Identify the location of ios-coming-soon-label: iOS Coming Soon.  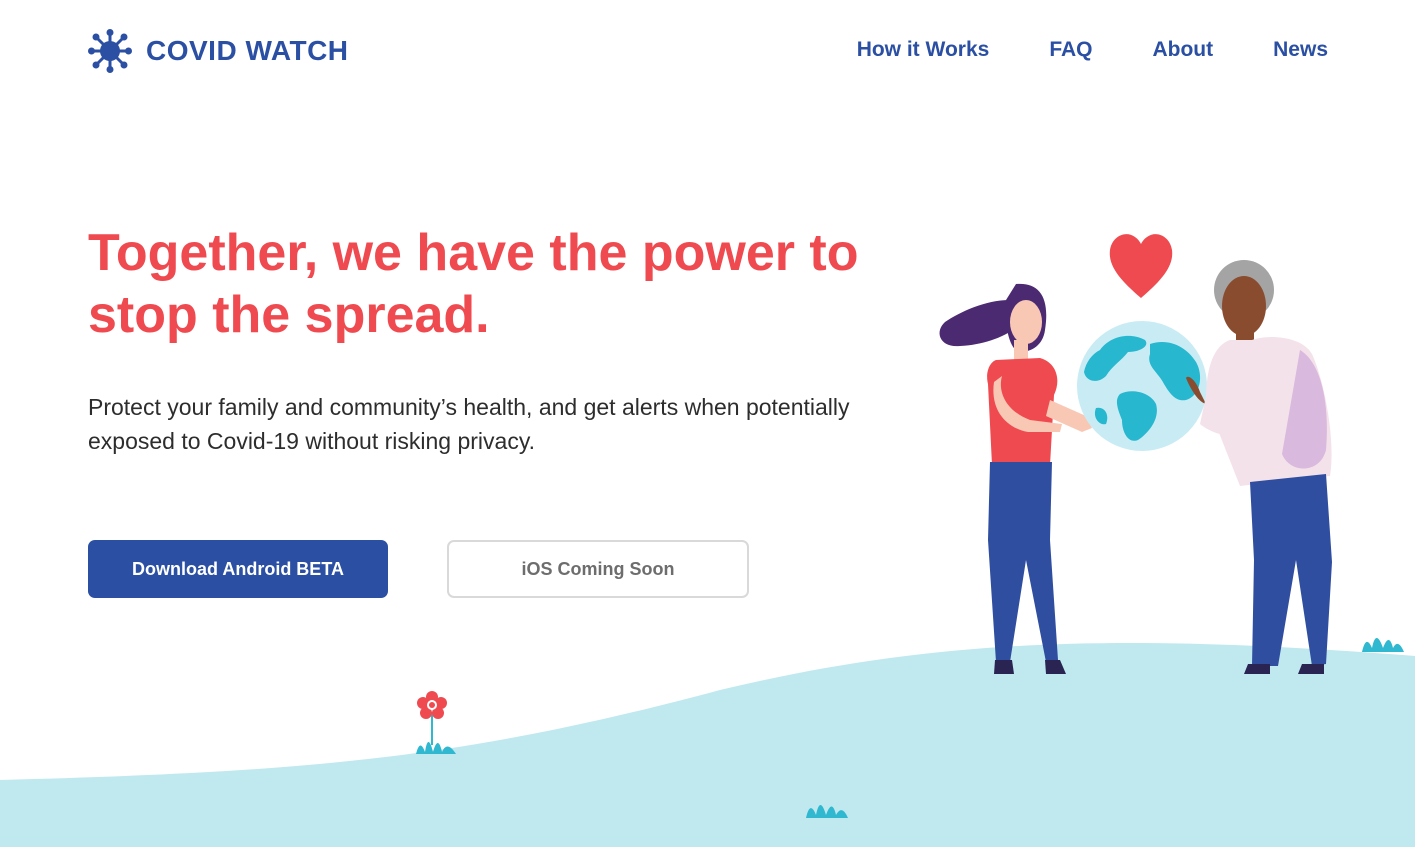
(598, 568).